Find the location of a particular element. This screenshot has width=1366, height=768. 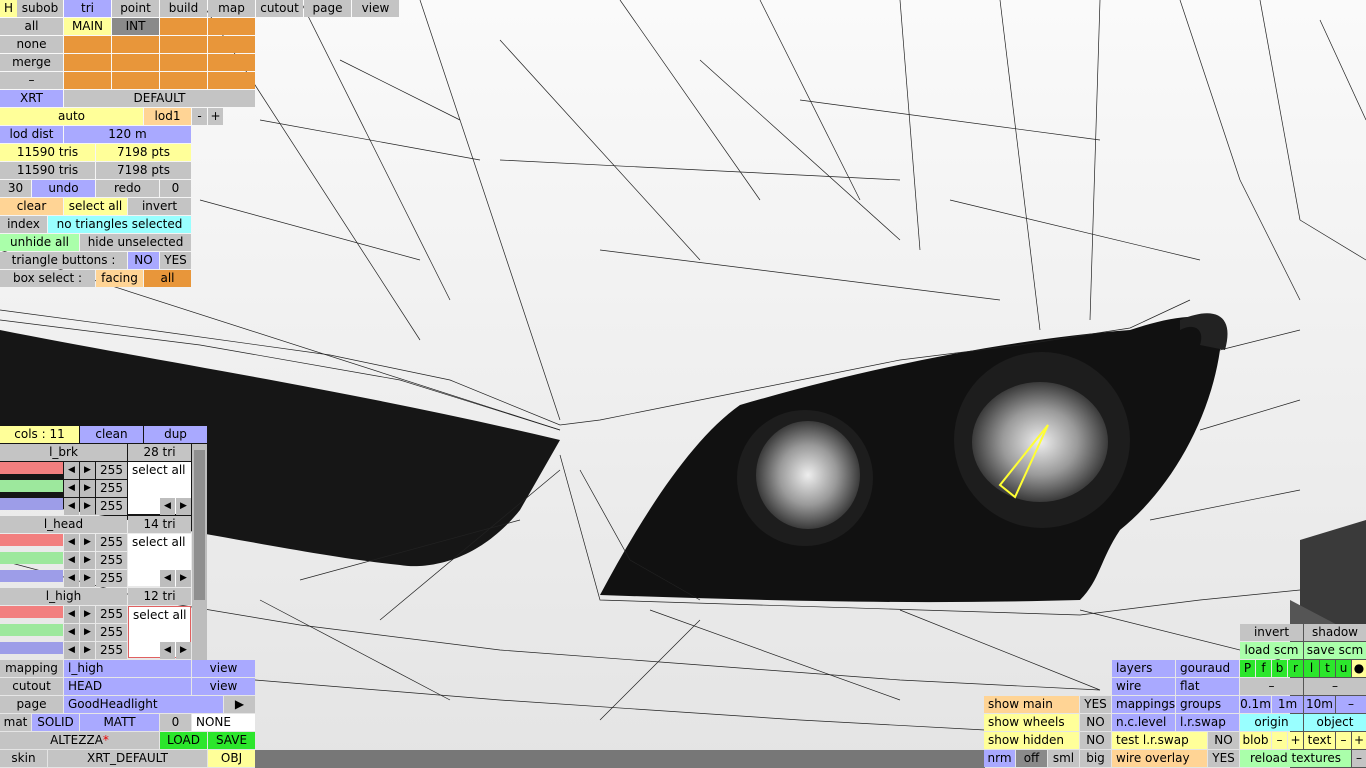

main-group-button: MAIN is located at coordinates (87, 26).